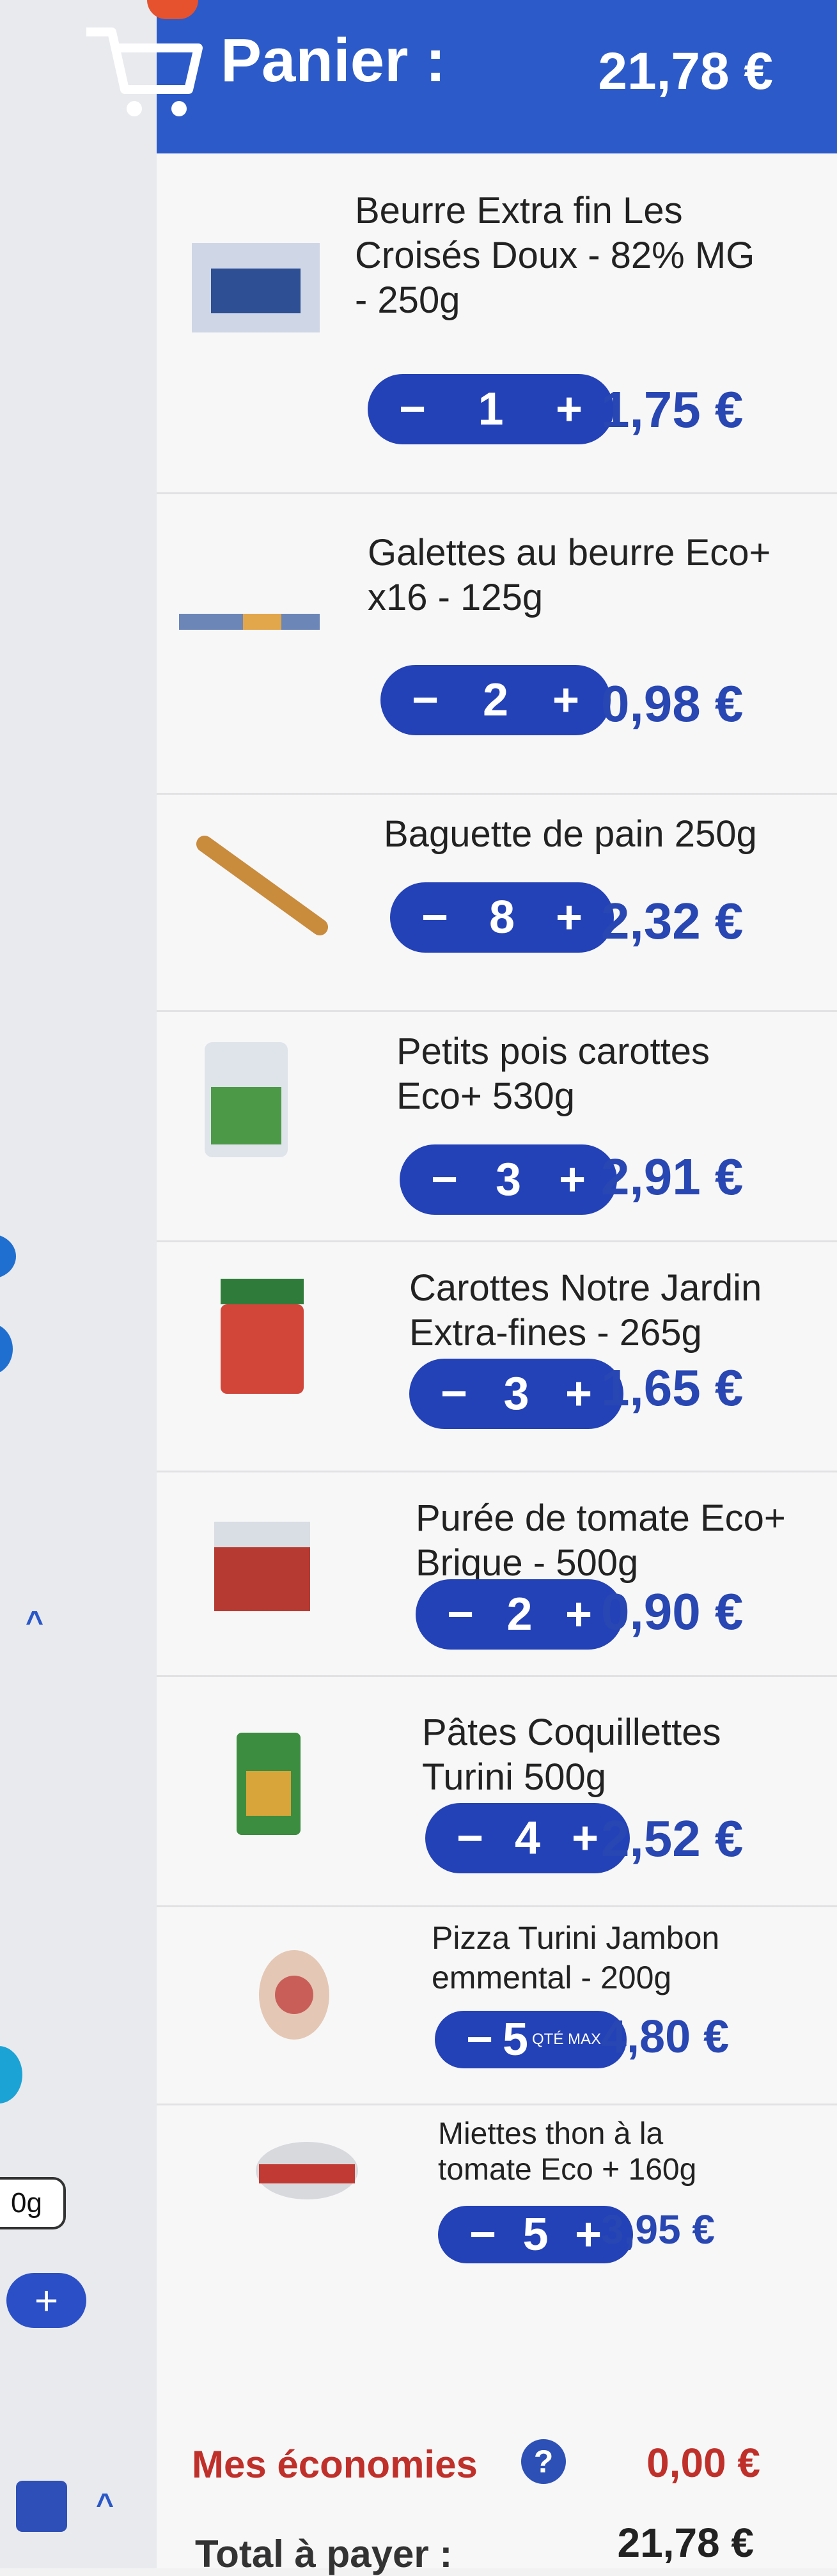  Describe the element at coordinates (672, 703) in the screenshot. I see `item-price: 0,98 €` at that location.